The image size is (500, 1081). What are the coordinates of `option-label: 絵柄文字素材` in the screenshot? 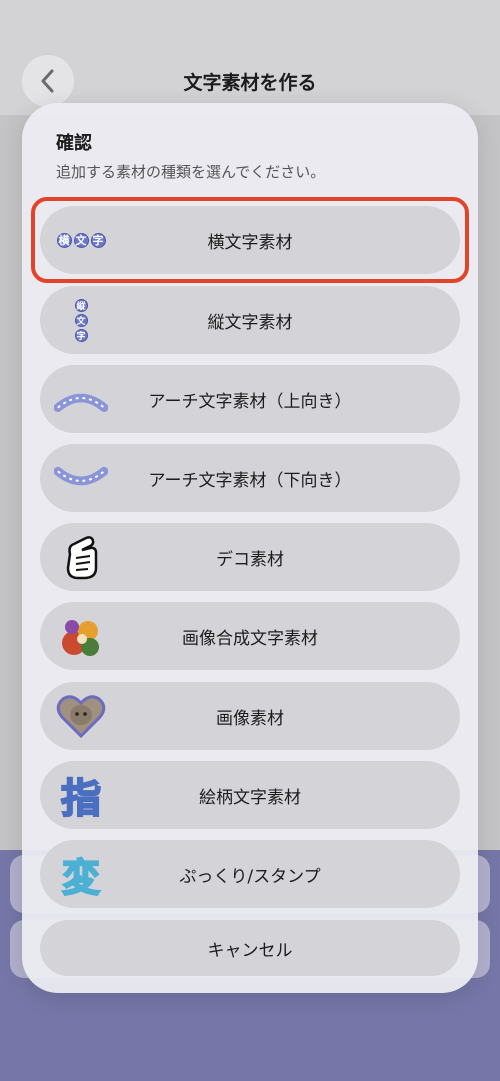 It's located at (250, 797).